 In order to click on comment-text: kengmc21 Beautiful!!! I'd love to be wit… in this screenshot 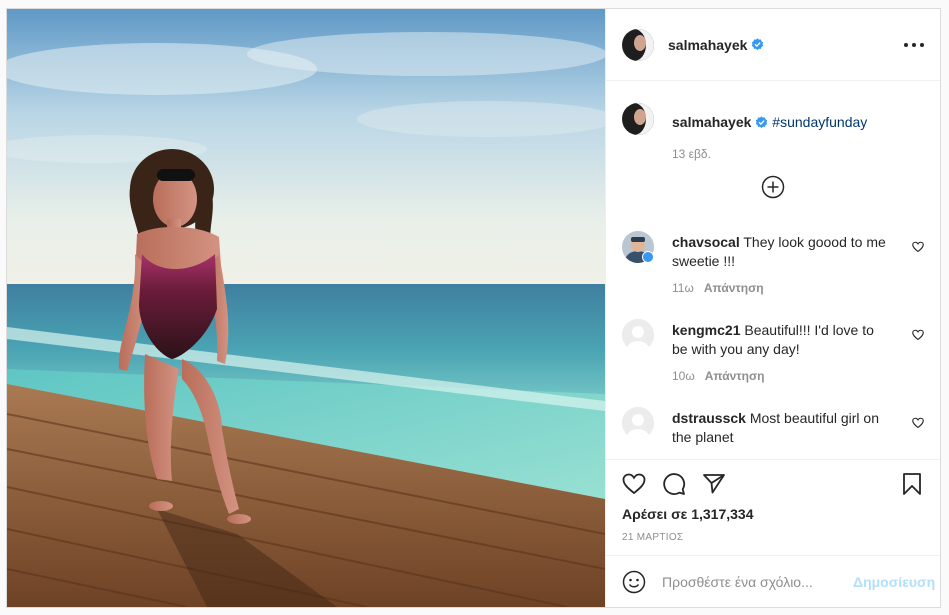, I will do `click(779, 340)`.